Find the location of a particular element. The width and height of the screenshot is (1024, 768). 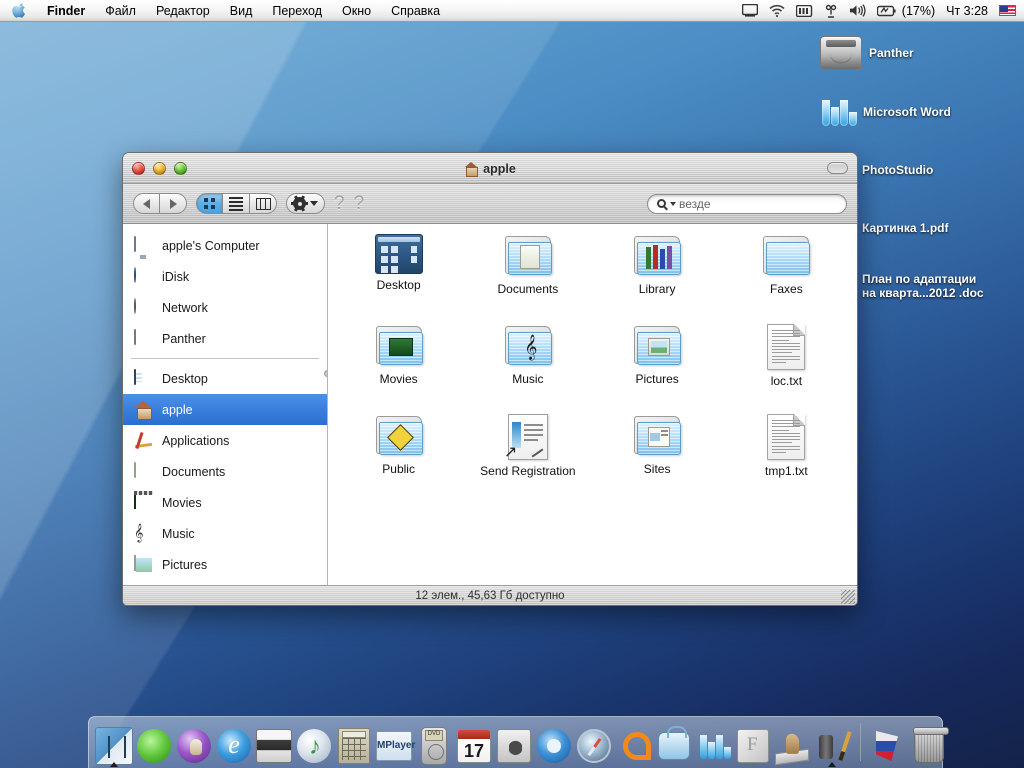

apple-menu is located at coordinates (18, 10).